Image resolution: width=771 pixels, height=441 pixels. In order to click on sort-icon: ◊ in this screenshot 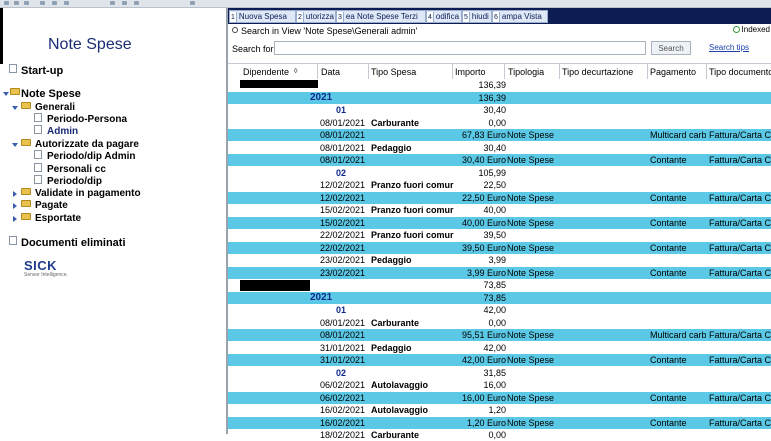, I will do `click(295, 71)`.